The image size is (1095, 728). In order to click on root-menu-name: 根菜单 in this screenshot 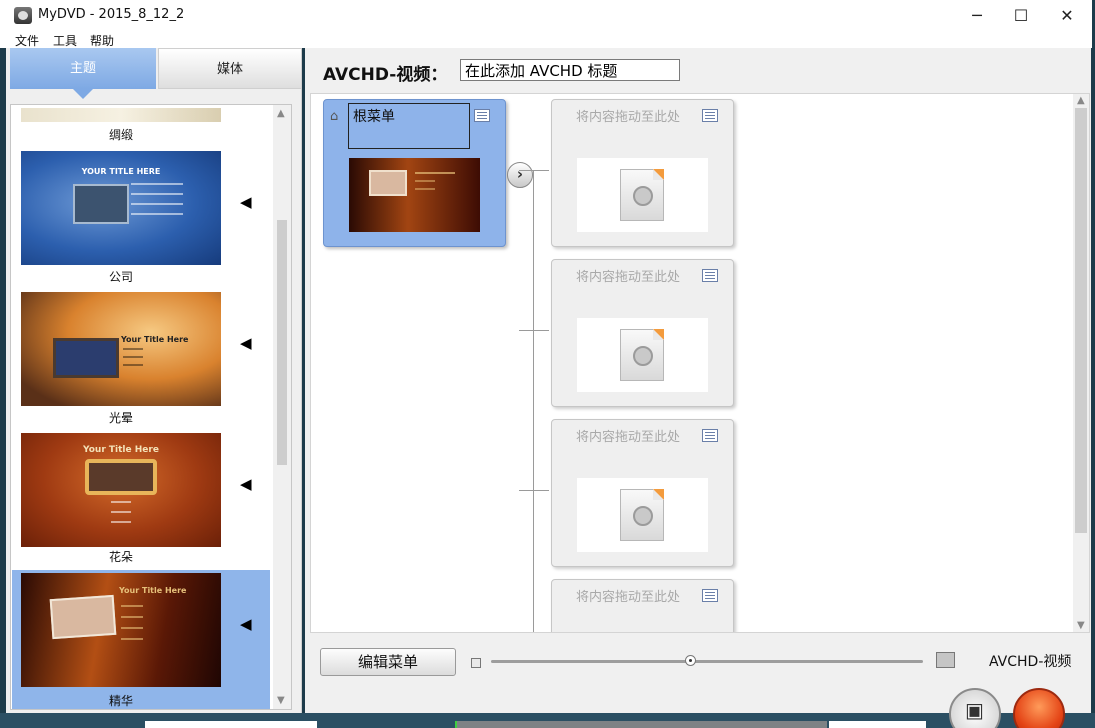, I will do `click(409, 126)`.